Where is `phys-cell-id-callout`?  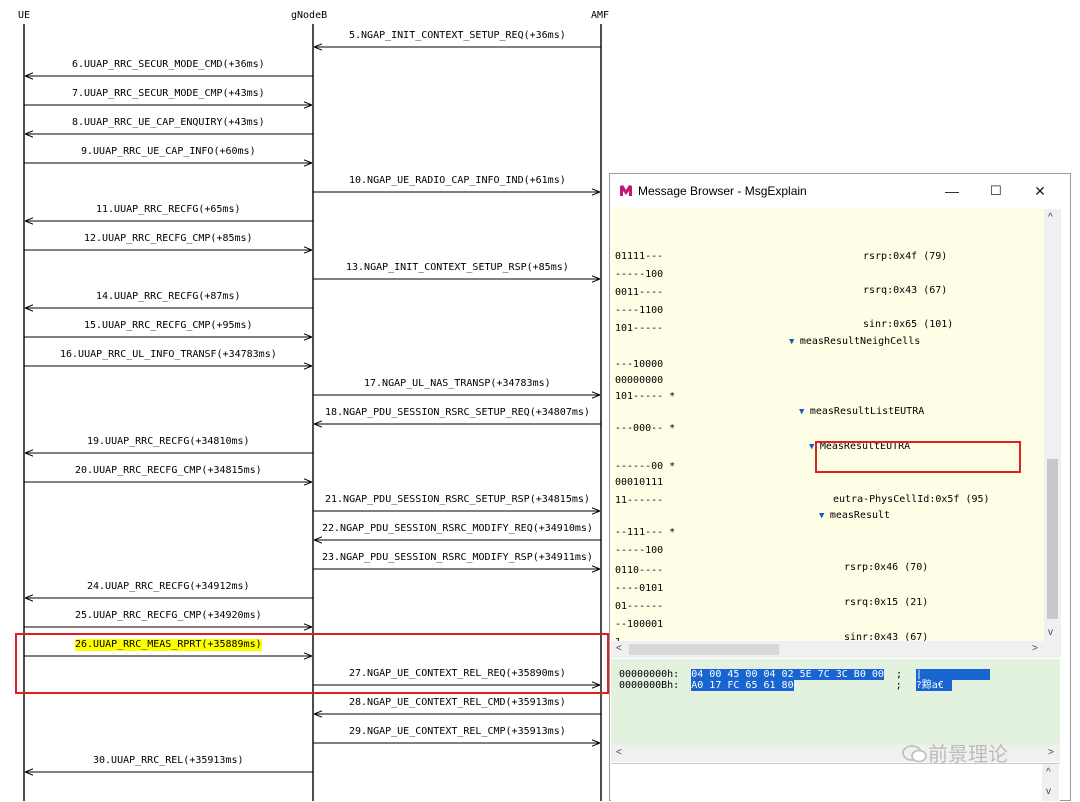 phys-cell-id-callout is located at coordinates (918, 457).